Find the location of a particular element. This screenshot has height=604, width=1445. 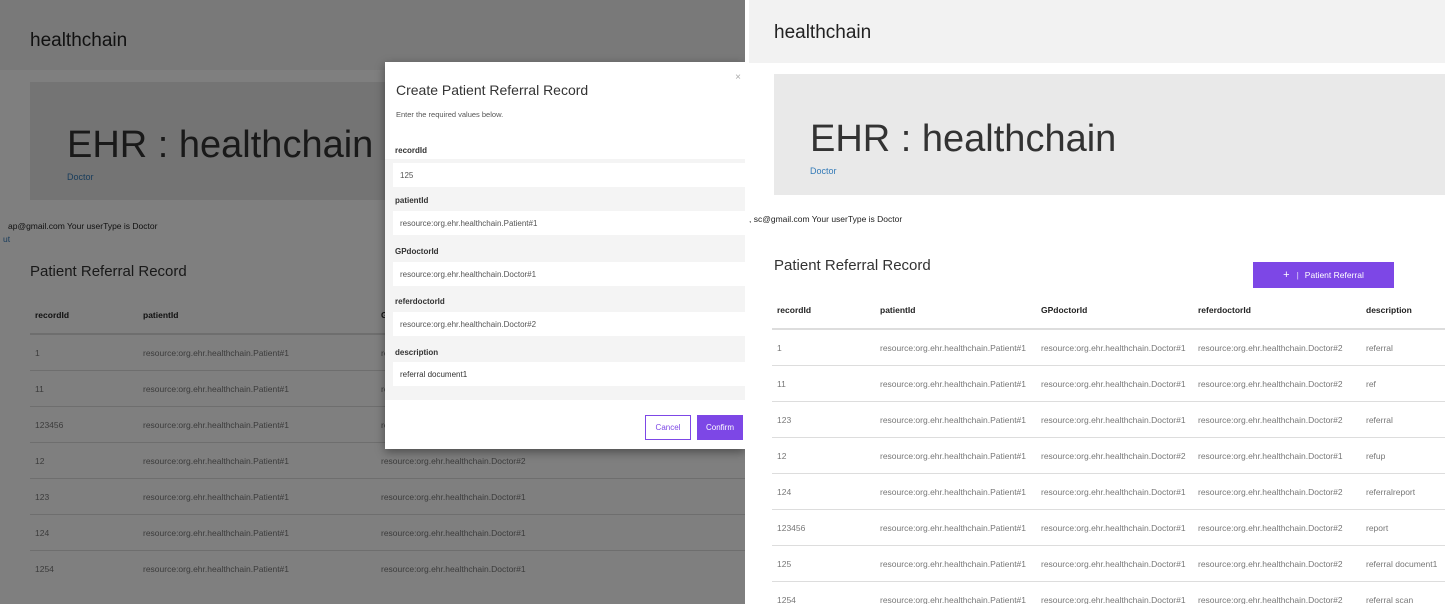

table-cell: 1 is located at coordinates (823, 347).